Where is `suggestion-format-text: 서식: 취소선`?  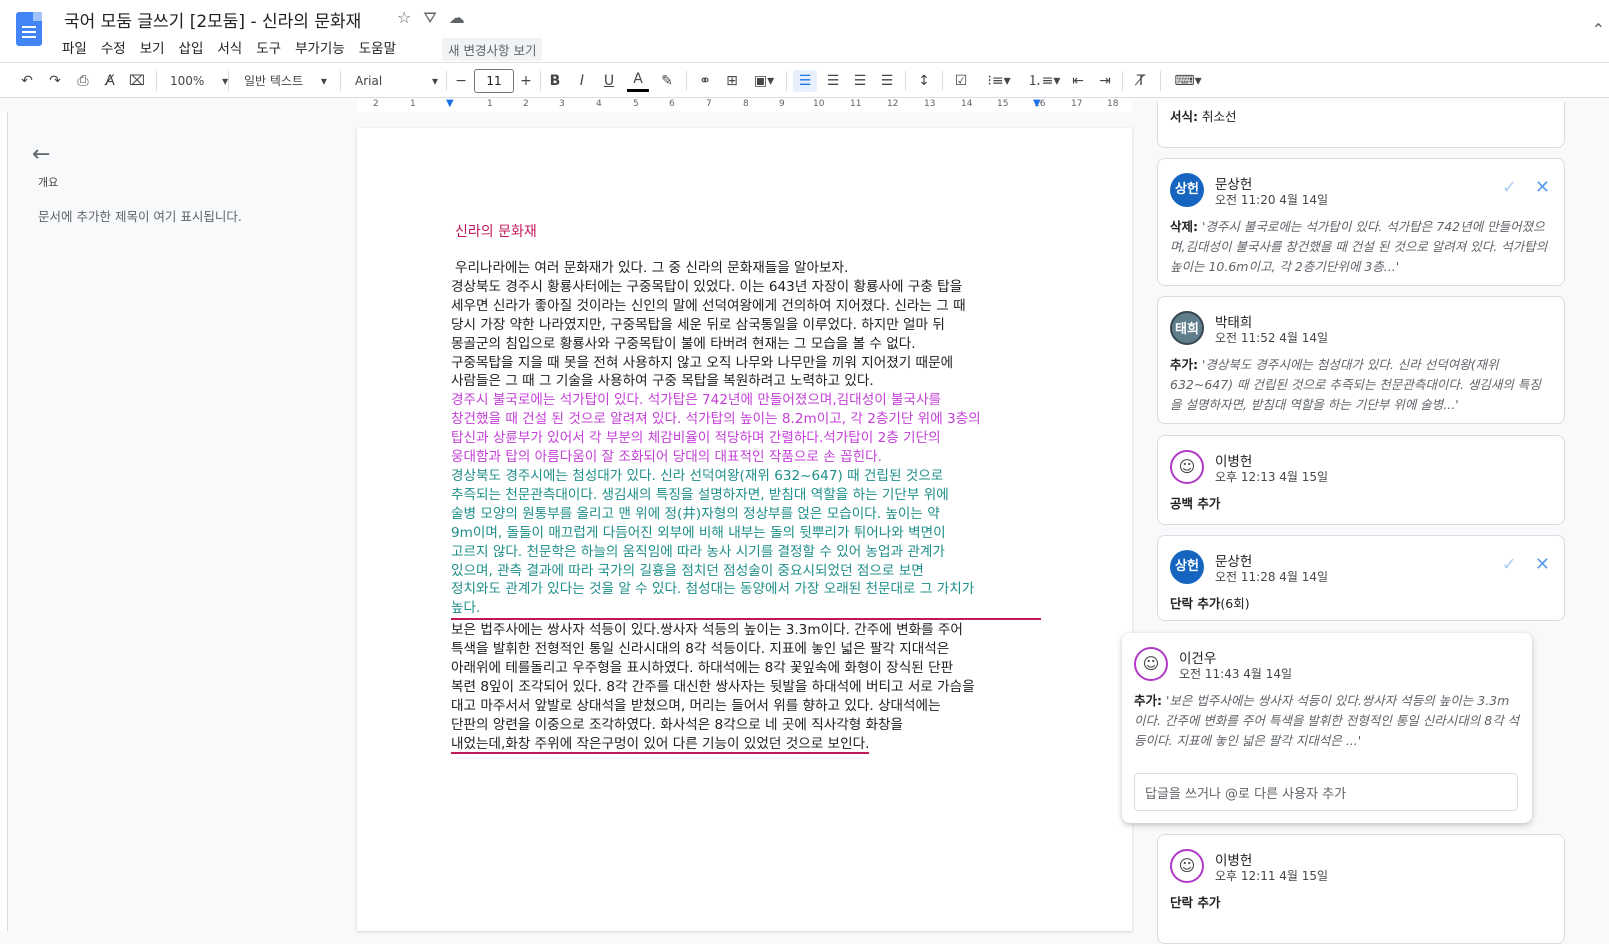 suggestion-format-text: 서식: 취소선 is located at coordinates (1203, 115).